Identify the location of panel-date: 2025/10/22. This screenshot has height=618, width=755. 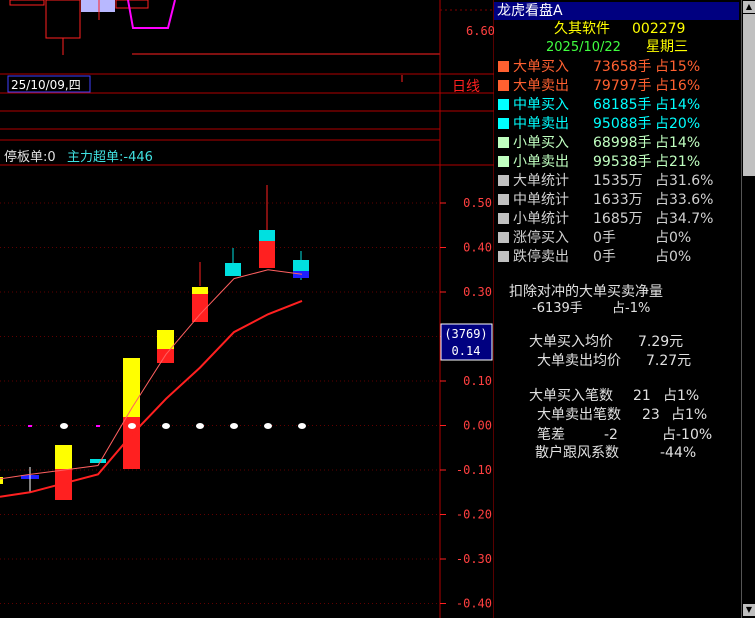
(583, 47).